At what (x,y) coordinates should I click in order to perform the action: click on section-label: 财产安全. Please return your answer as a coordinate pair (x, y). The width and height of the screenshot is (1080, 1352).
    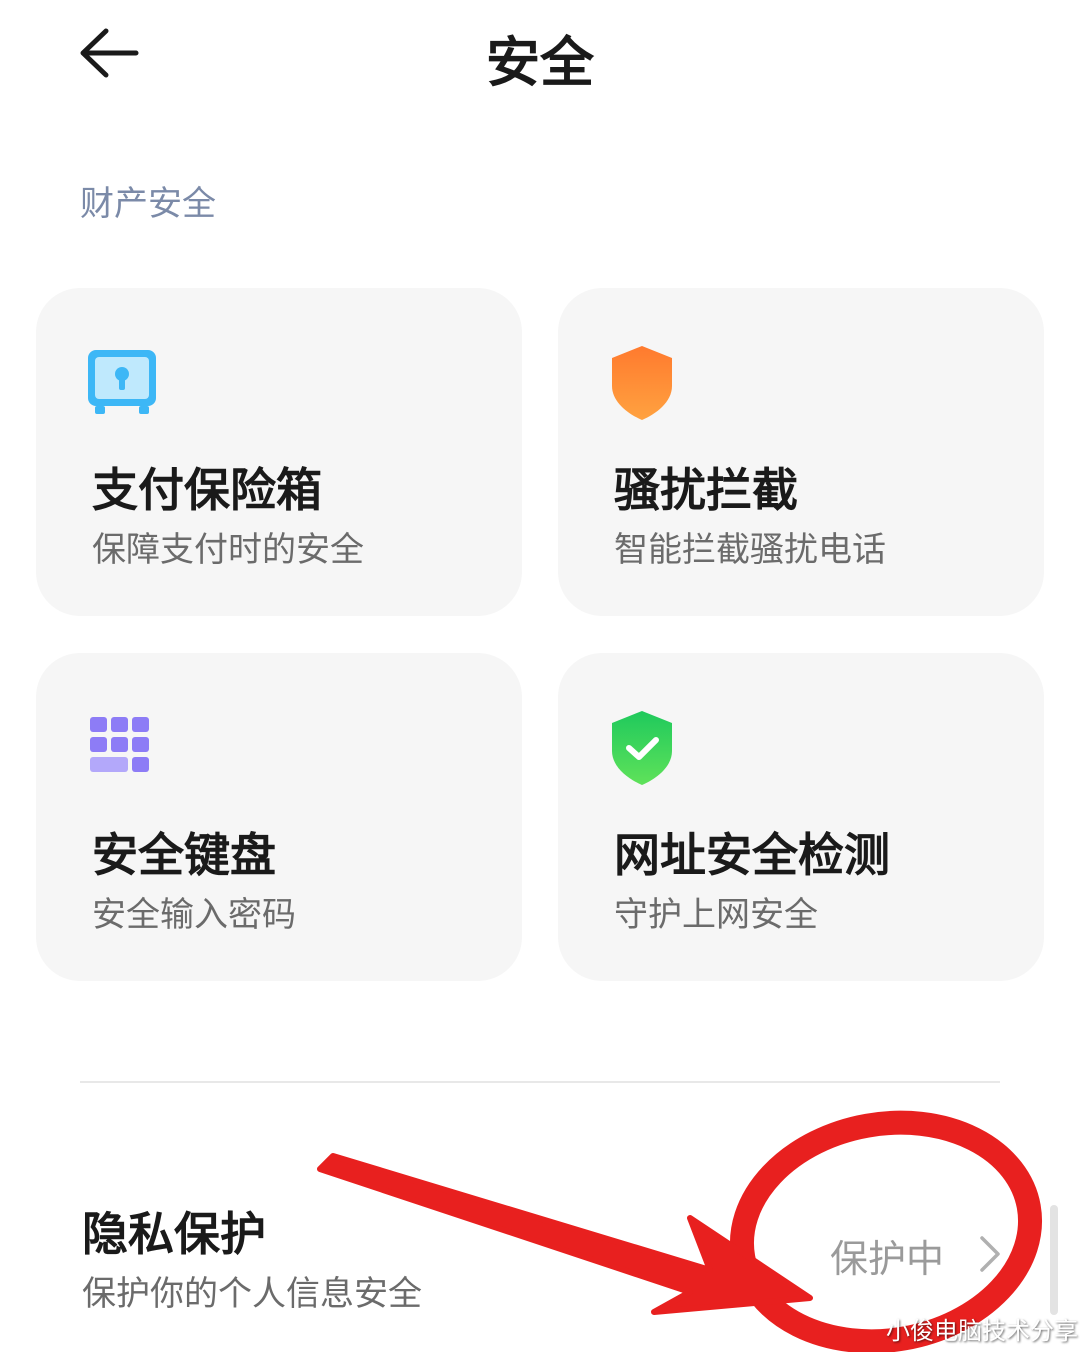
    Looking at the image, I should click on (148, 204).